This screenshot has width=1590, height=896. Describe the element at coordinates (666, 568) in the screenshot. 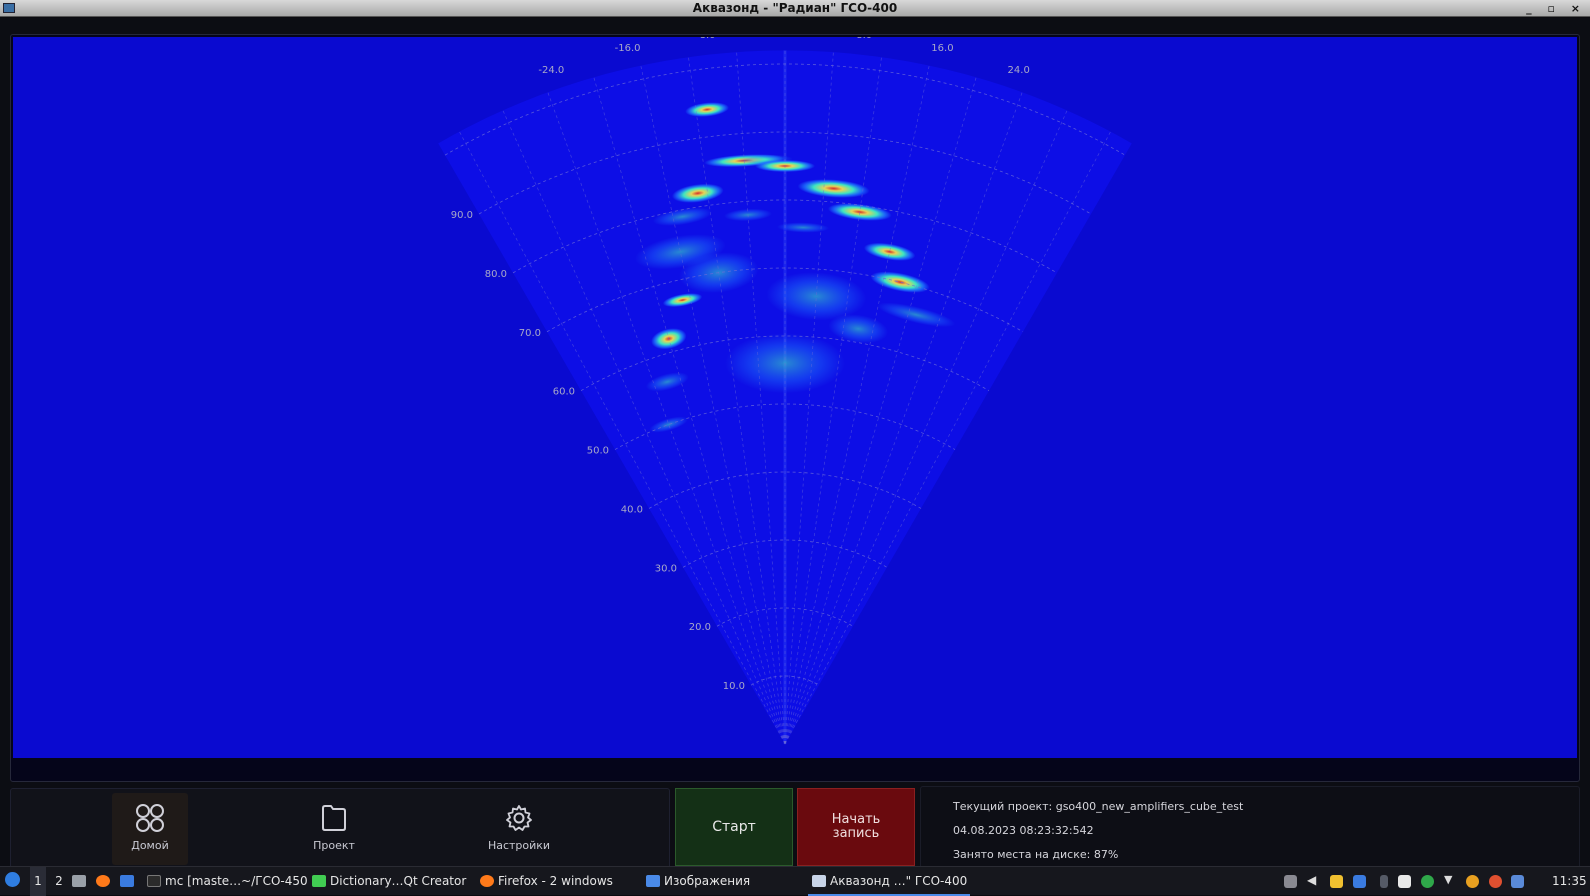

I see `range-tick-label: 30.0` at that location.